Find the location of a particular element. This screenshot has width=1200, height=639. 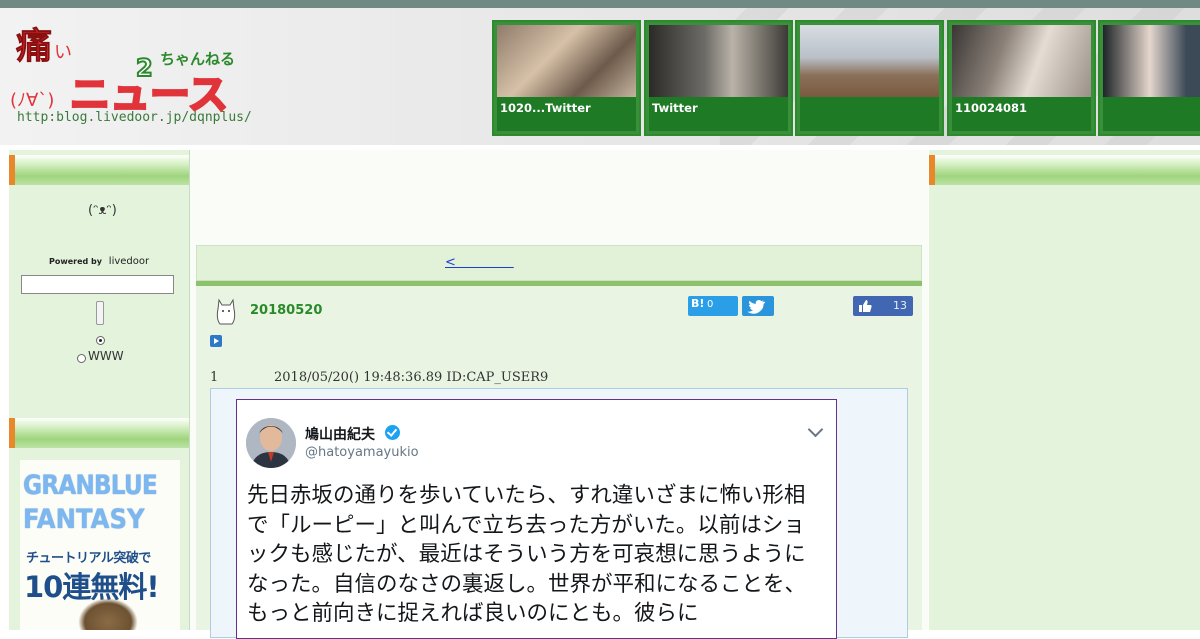

sidebar-face: (ᵔᴥᵔ) is located at coordinates (102, 210).